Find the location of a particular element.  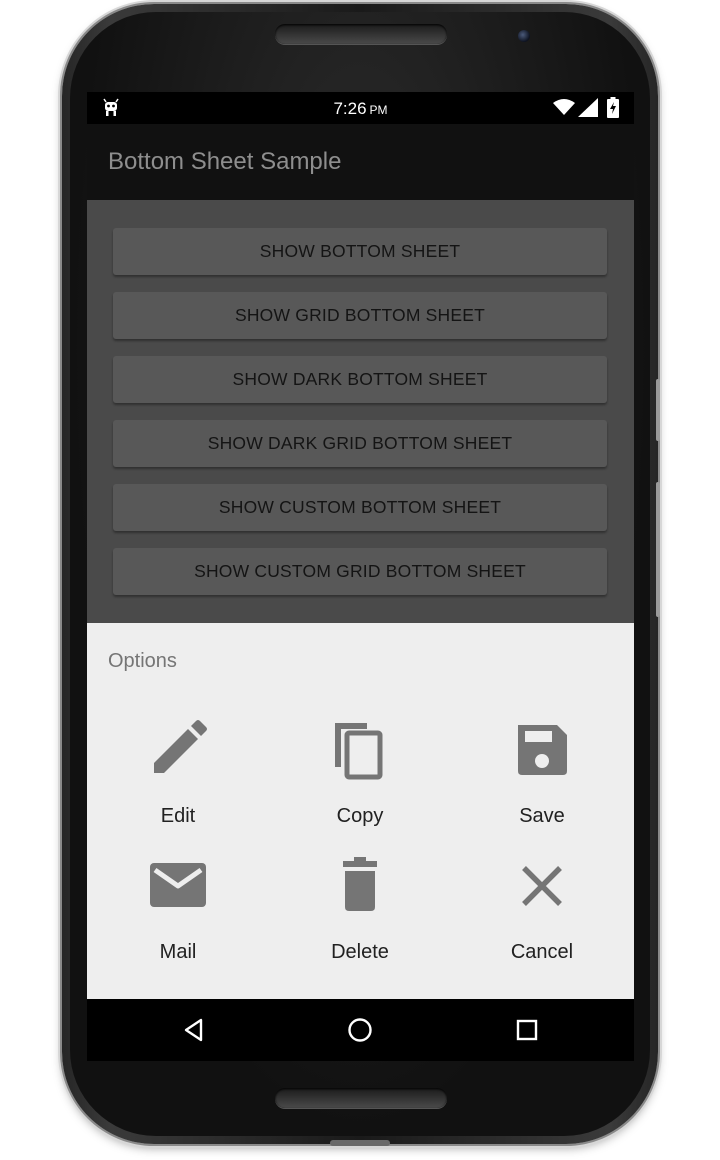

show-bottom-sheet-button: SHOW BOTTOM SHEET is located at coordinates (360, 251).